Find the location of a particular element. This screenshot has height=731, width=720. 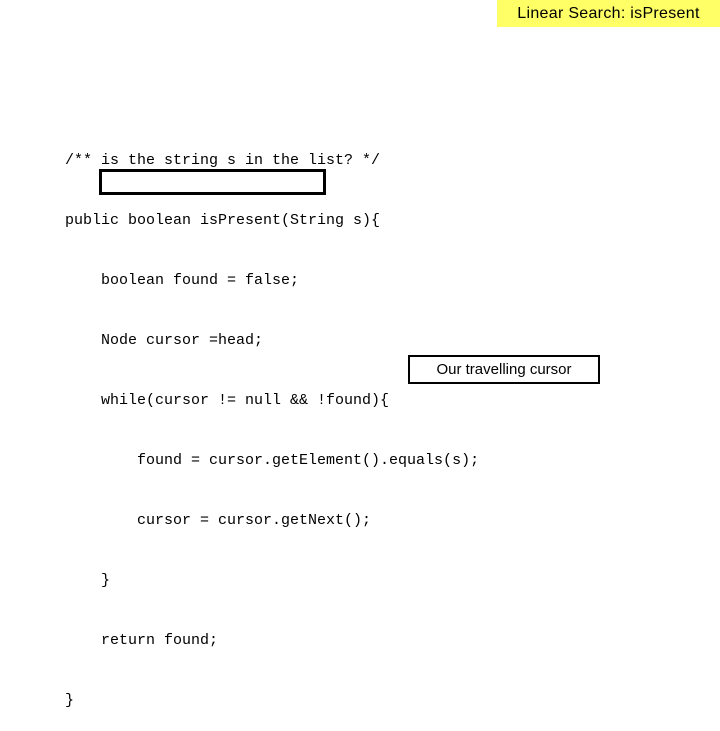

callout-box: Our travelling cursor is located at coordinates (504, 369).